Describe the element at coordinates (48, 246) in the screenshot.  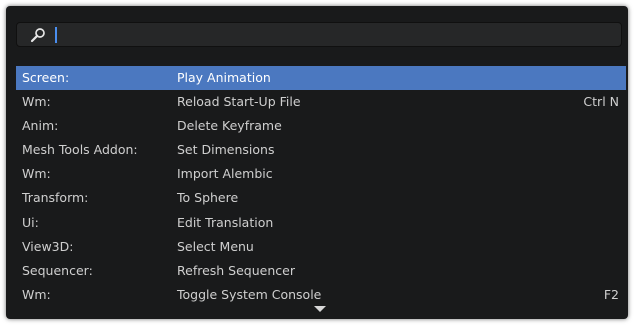
I see `result-category: View3D:` at that location.